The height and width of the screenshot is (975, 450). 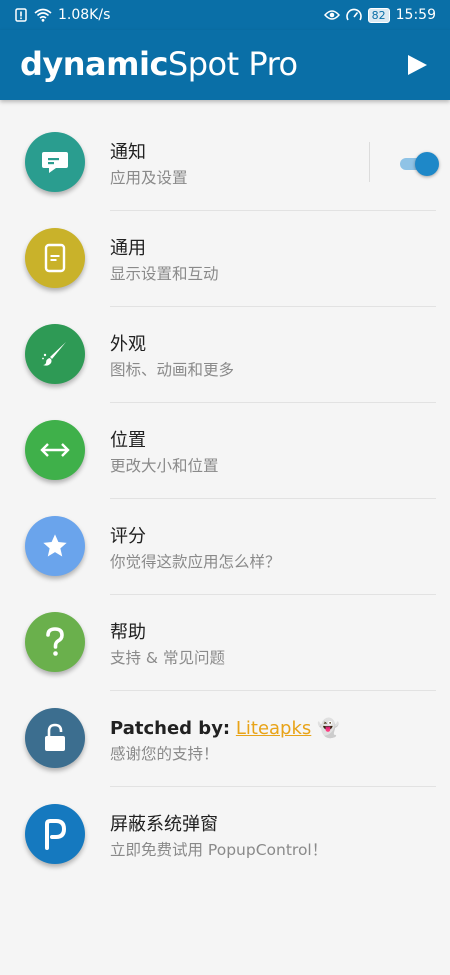 What do you see at coordinates (225, 163) in the screenshot?
I see `list-item-notifications: 通知 应用及设置` at bounding box center [225, 163].